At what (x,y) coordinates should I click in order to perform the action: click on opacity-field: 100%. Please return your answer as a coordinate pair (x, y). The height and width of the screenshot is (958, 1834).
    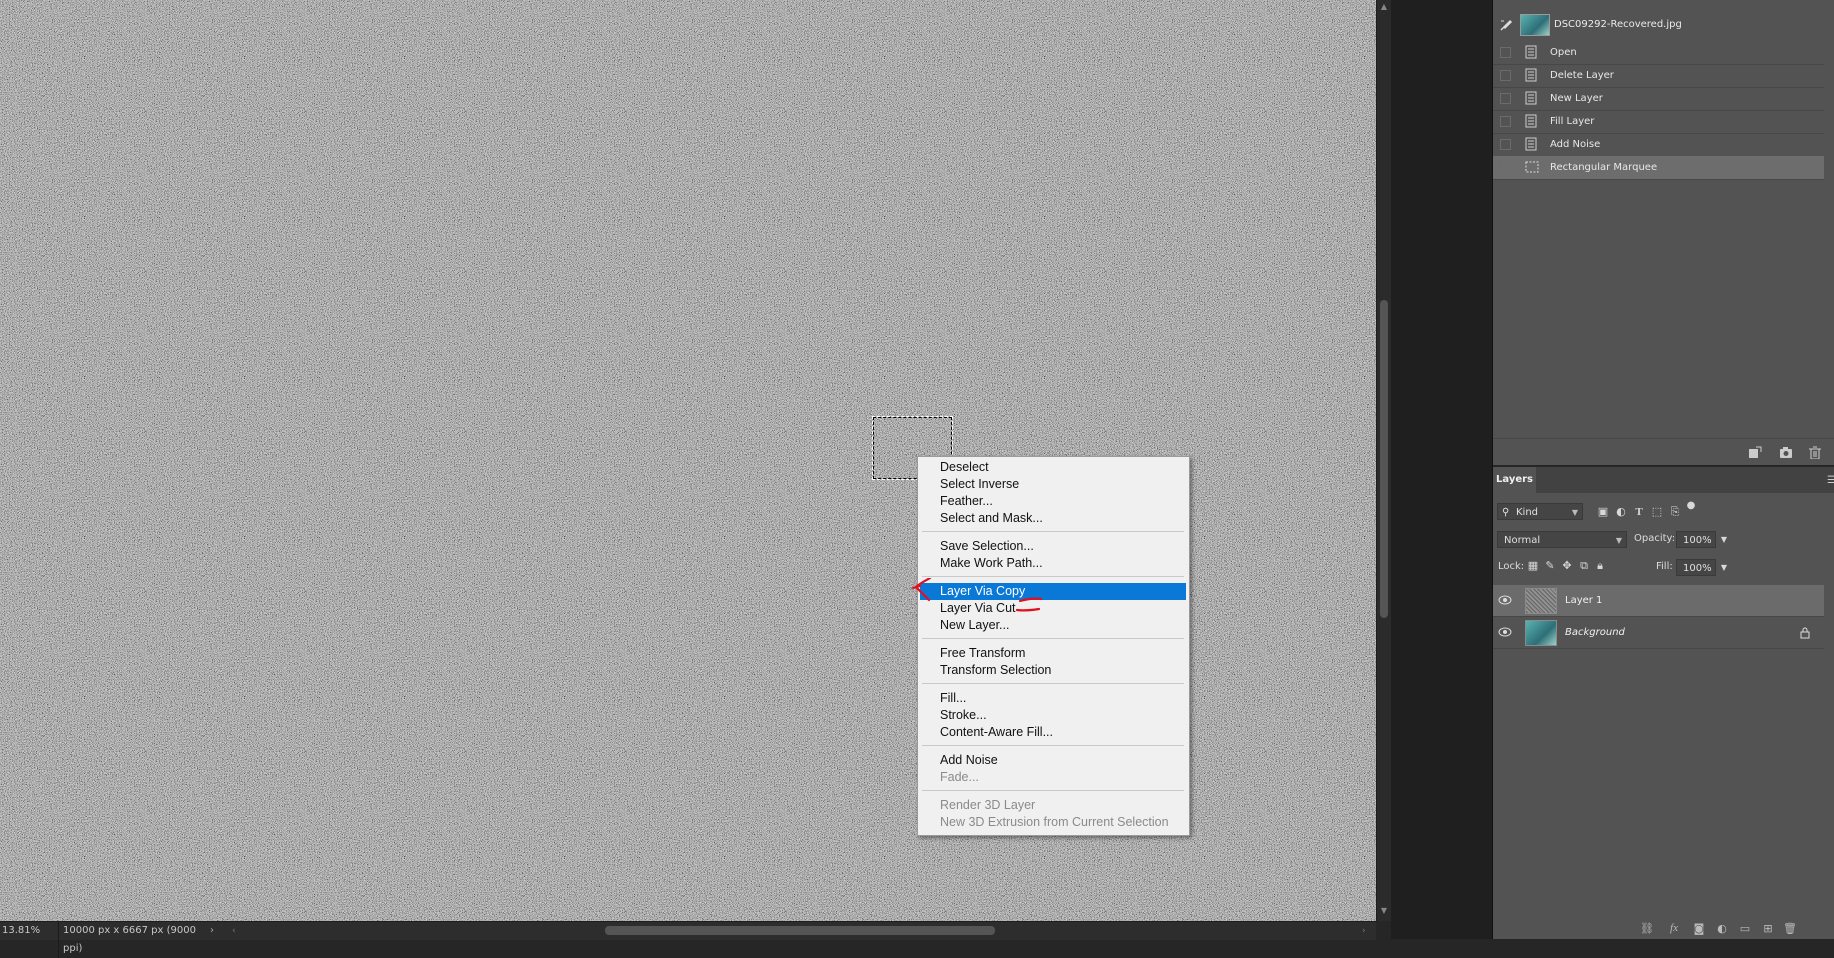
    Looking at the image, I should click on (1696, 539).